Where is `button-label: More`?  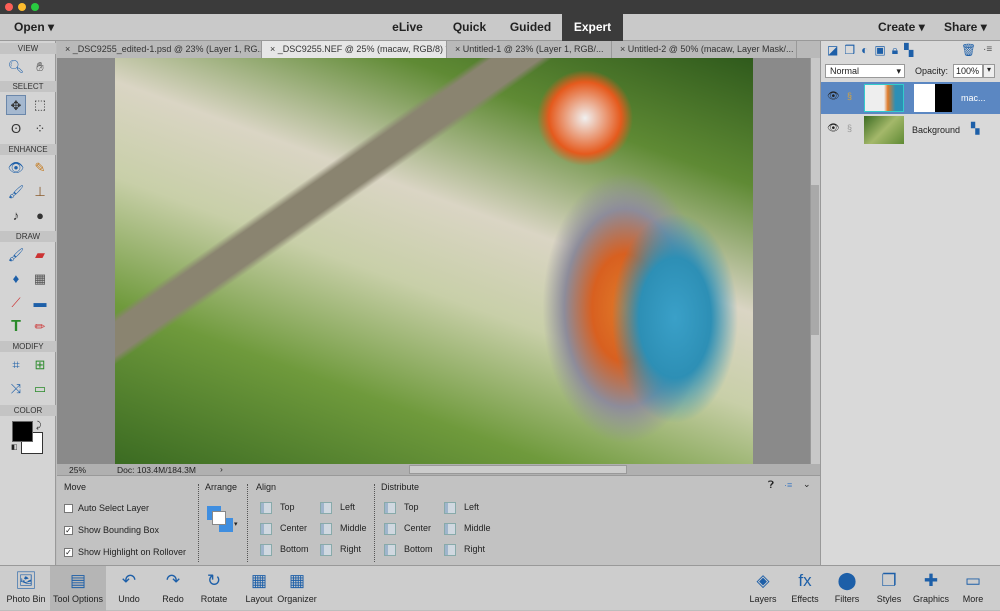
button-label: More is located at coordinates (973, 599).